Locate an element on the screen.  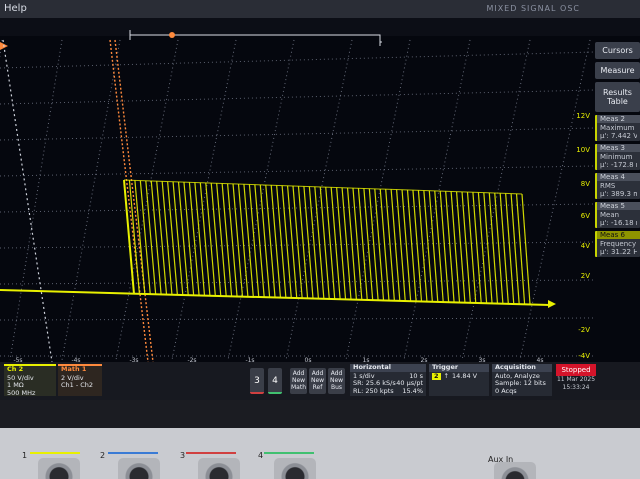
overview-trigger-marker is located at coordinates (172, 35).